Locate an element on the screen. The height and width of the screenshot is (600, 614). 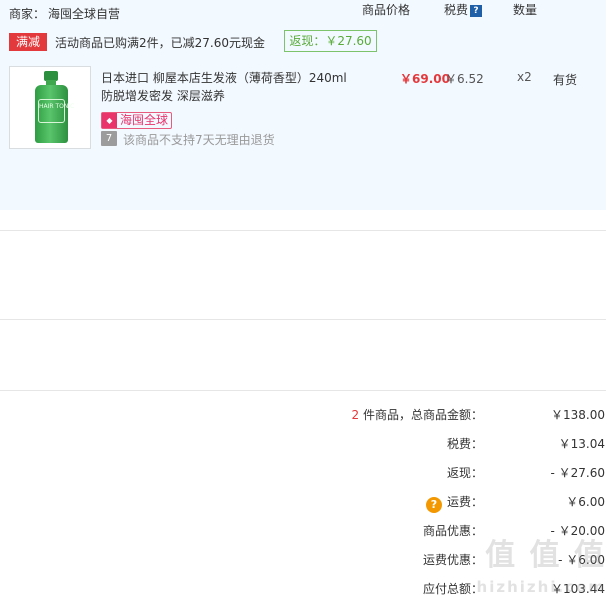
product-title: 日本进口 柳屋本店生发液（薄荷香型）240ml is located at coordinates (224, 78).